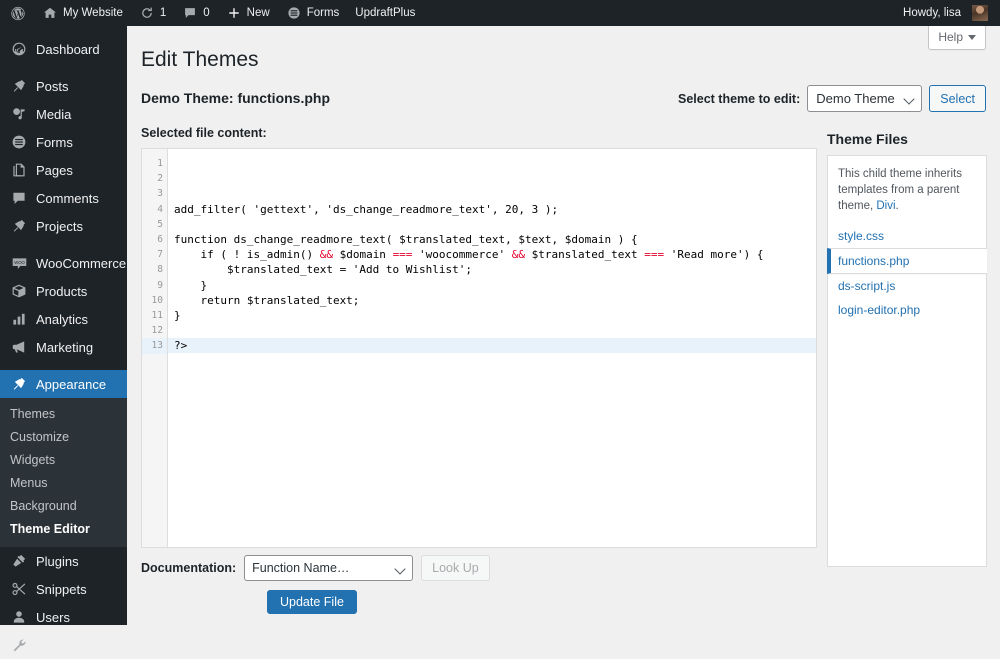 This screenshot has height=659, width=1000. I want to click on theme-select-box: Demo Theme, so click(865, 99).